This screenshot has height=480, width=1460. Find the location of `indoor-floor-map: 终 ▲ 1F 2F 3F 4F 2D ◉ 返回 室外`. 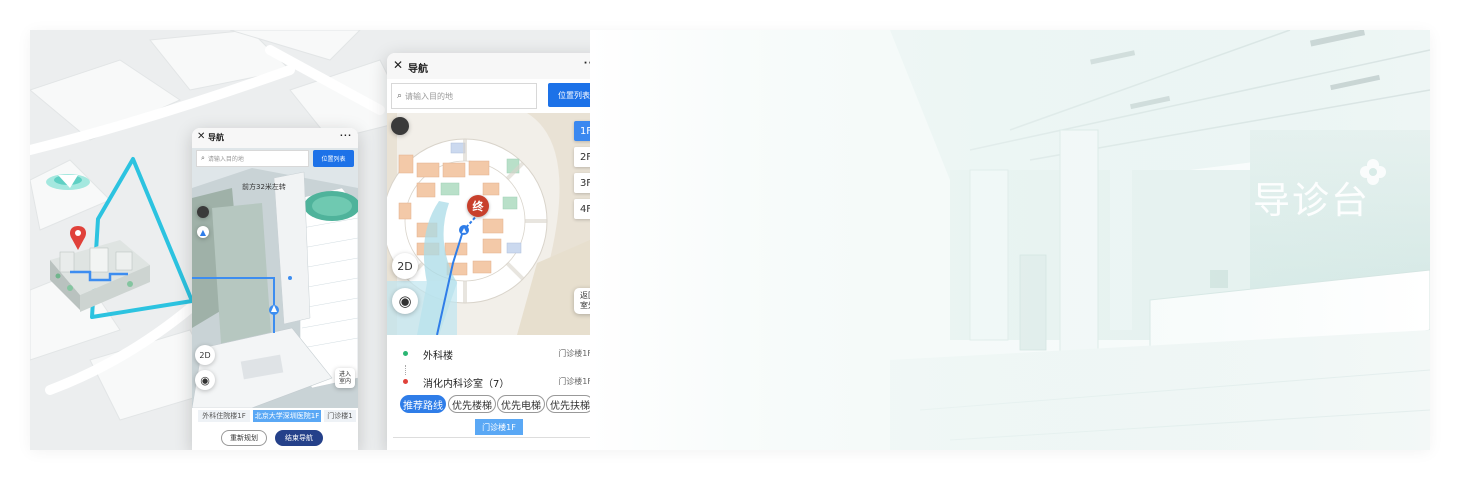

indoor-floor-map: 终 ▲ 1F 2F 3F 4F 2D ◉ 返回 室外 is located at coordinates (496, 224).